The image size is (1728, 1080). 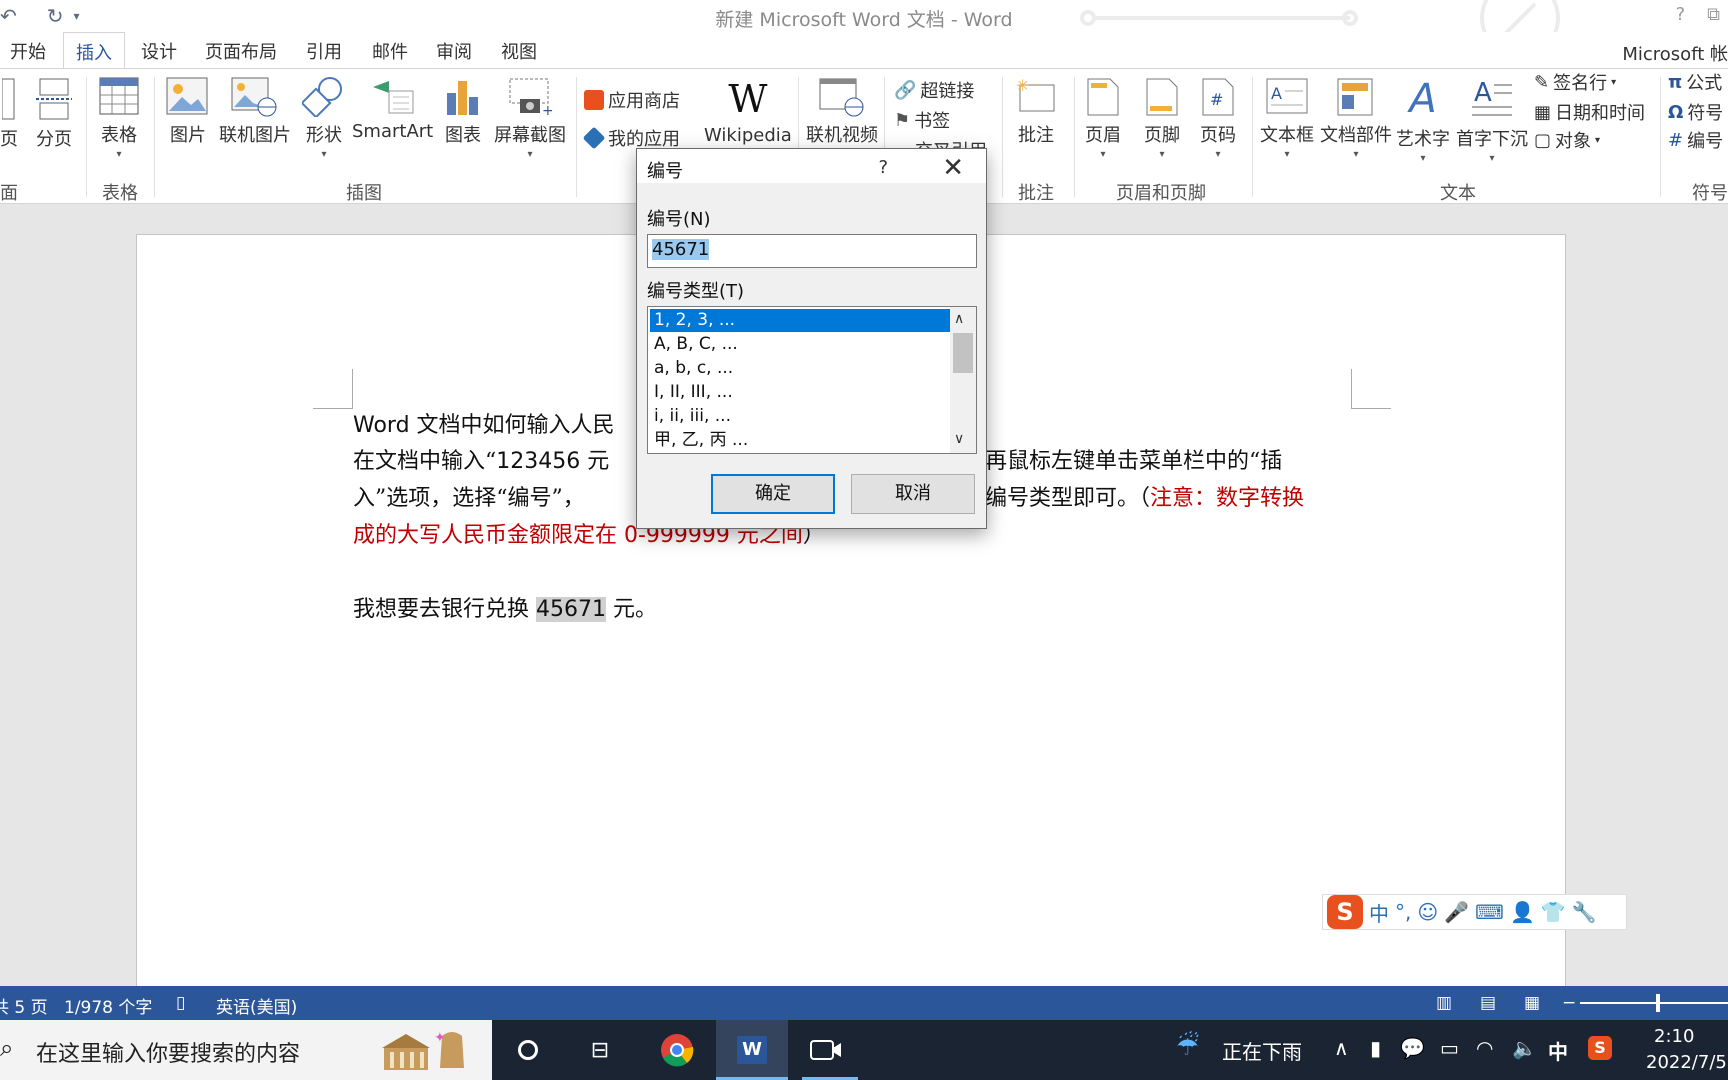 I want to click on video-camera-icon, so click(x=826, y=1050).